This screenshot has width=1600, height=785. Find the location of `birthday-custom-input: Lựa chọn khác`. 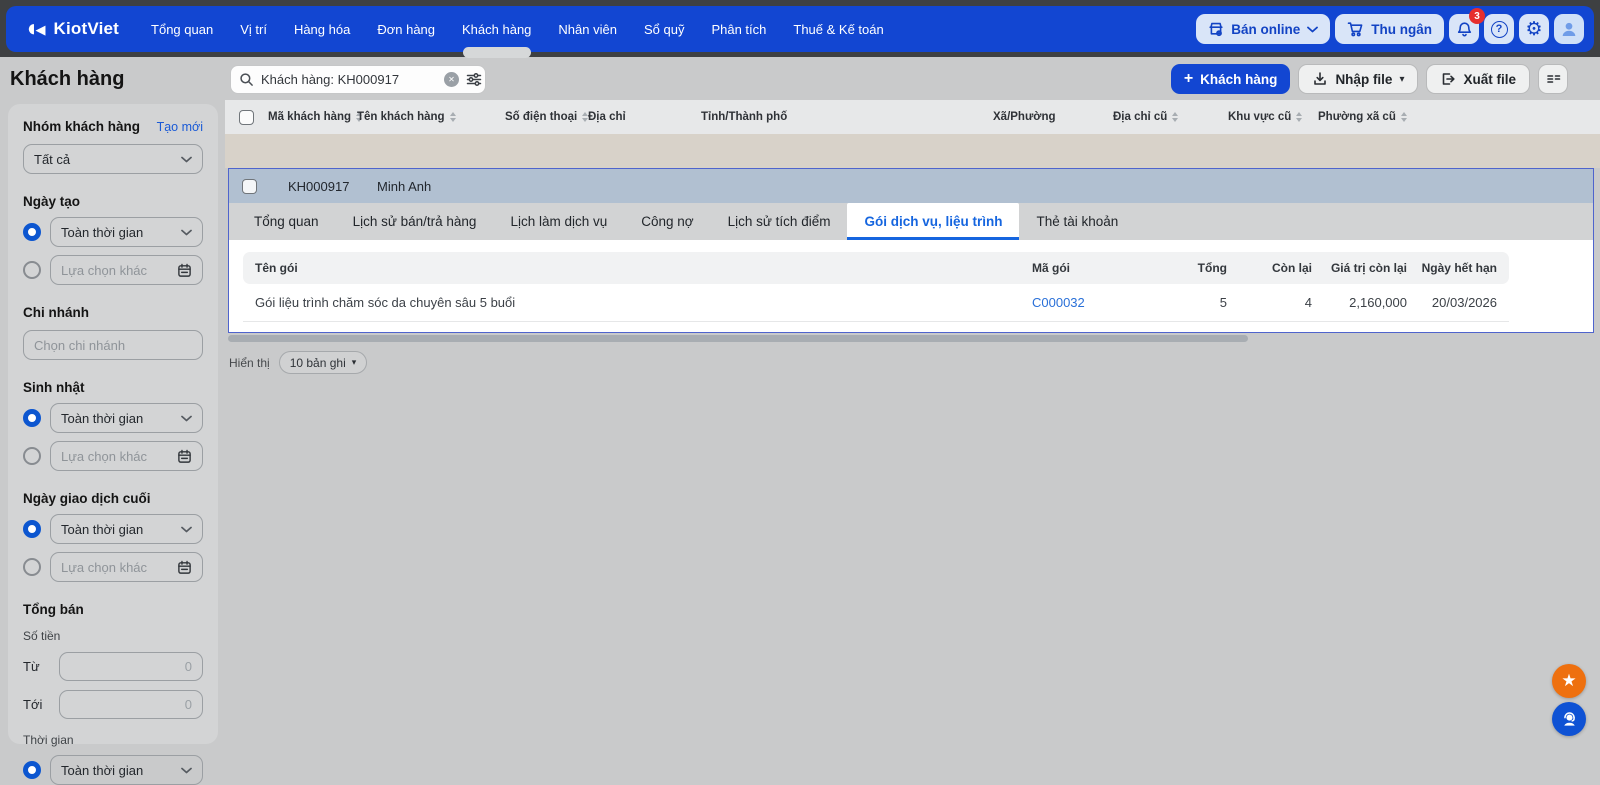

birthday-custom-input: Lựa chọn khác is located at coordinates (126, 456).